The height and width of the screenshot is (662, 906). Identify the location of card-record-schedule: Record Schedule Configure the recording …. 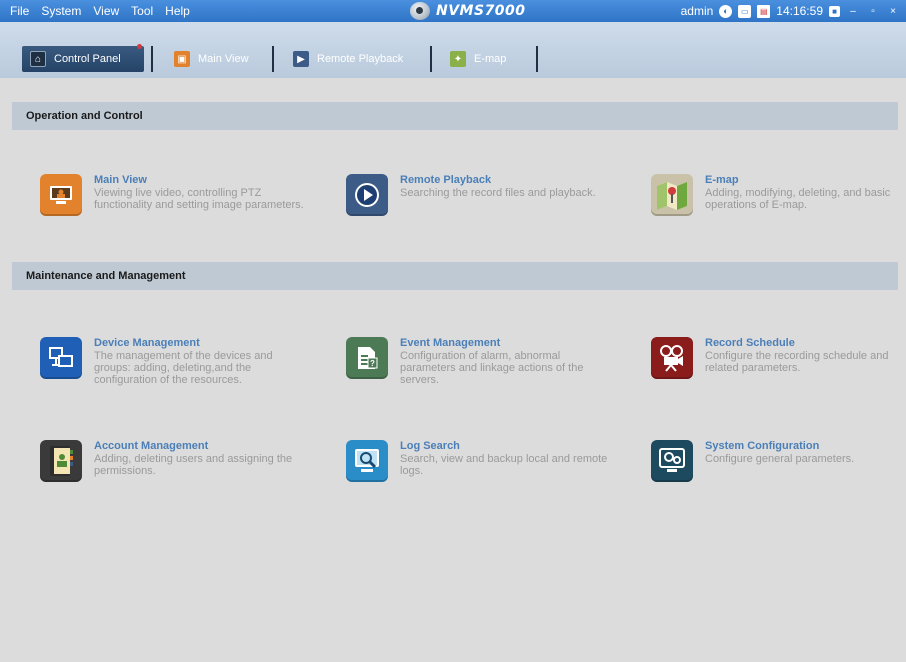
(778, 358).